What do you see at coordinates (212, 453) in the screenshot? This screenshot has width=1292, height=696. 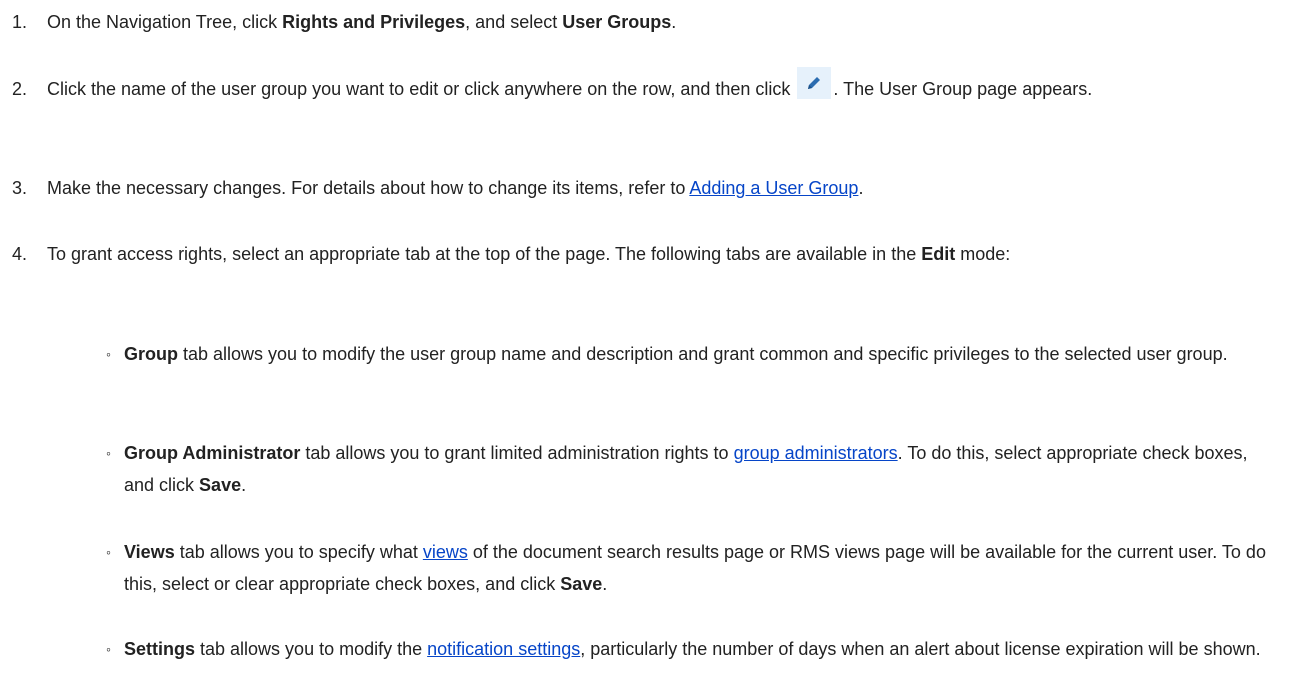 I see `tab-name: Group Administrator` at bounding box center [212, 453].